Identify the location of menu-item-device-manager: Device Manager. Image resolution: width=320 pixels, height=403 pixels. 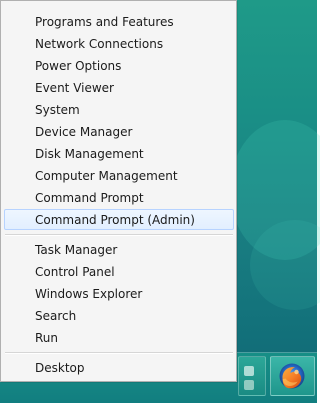
(119, 131).